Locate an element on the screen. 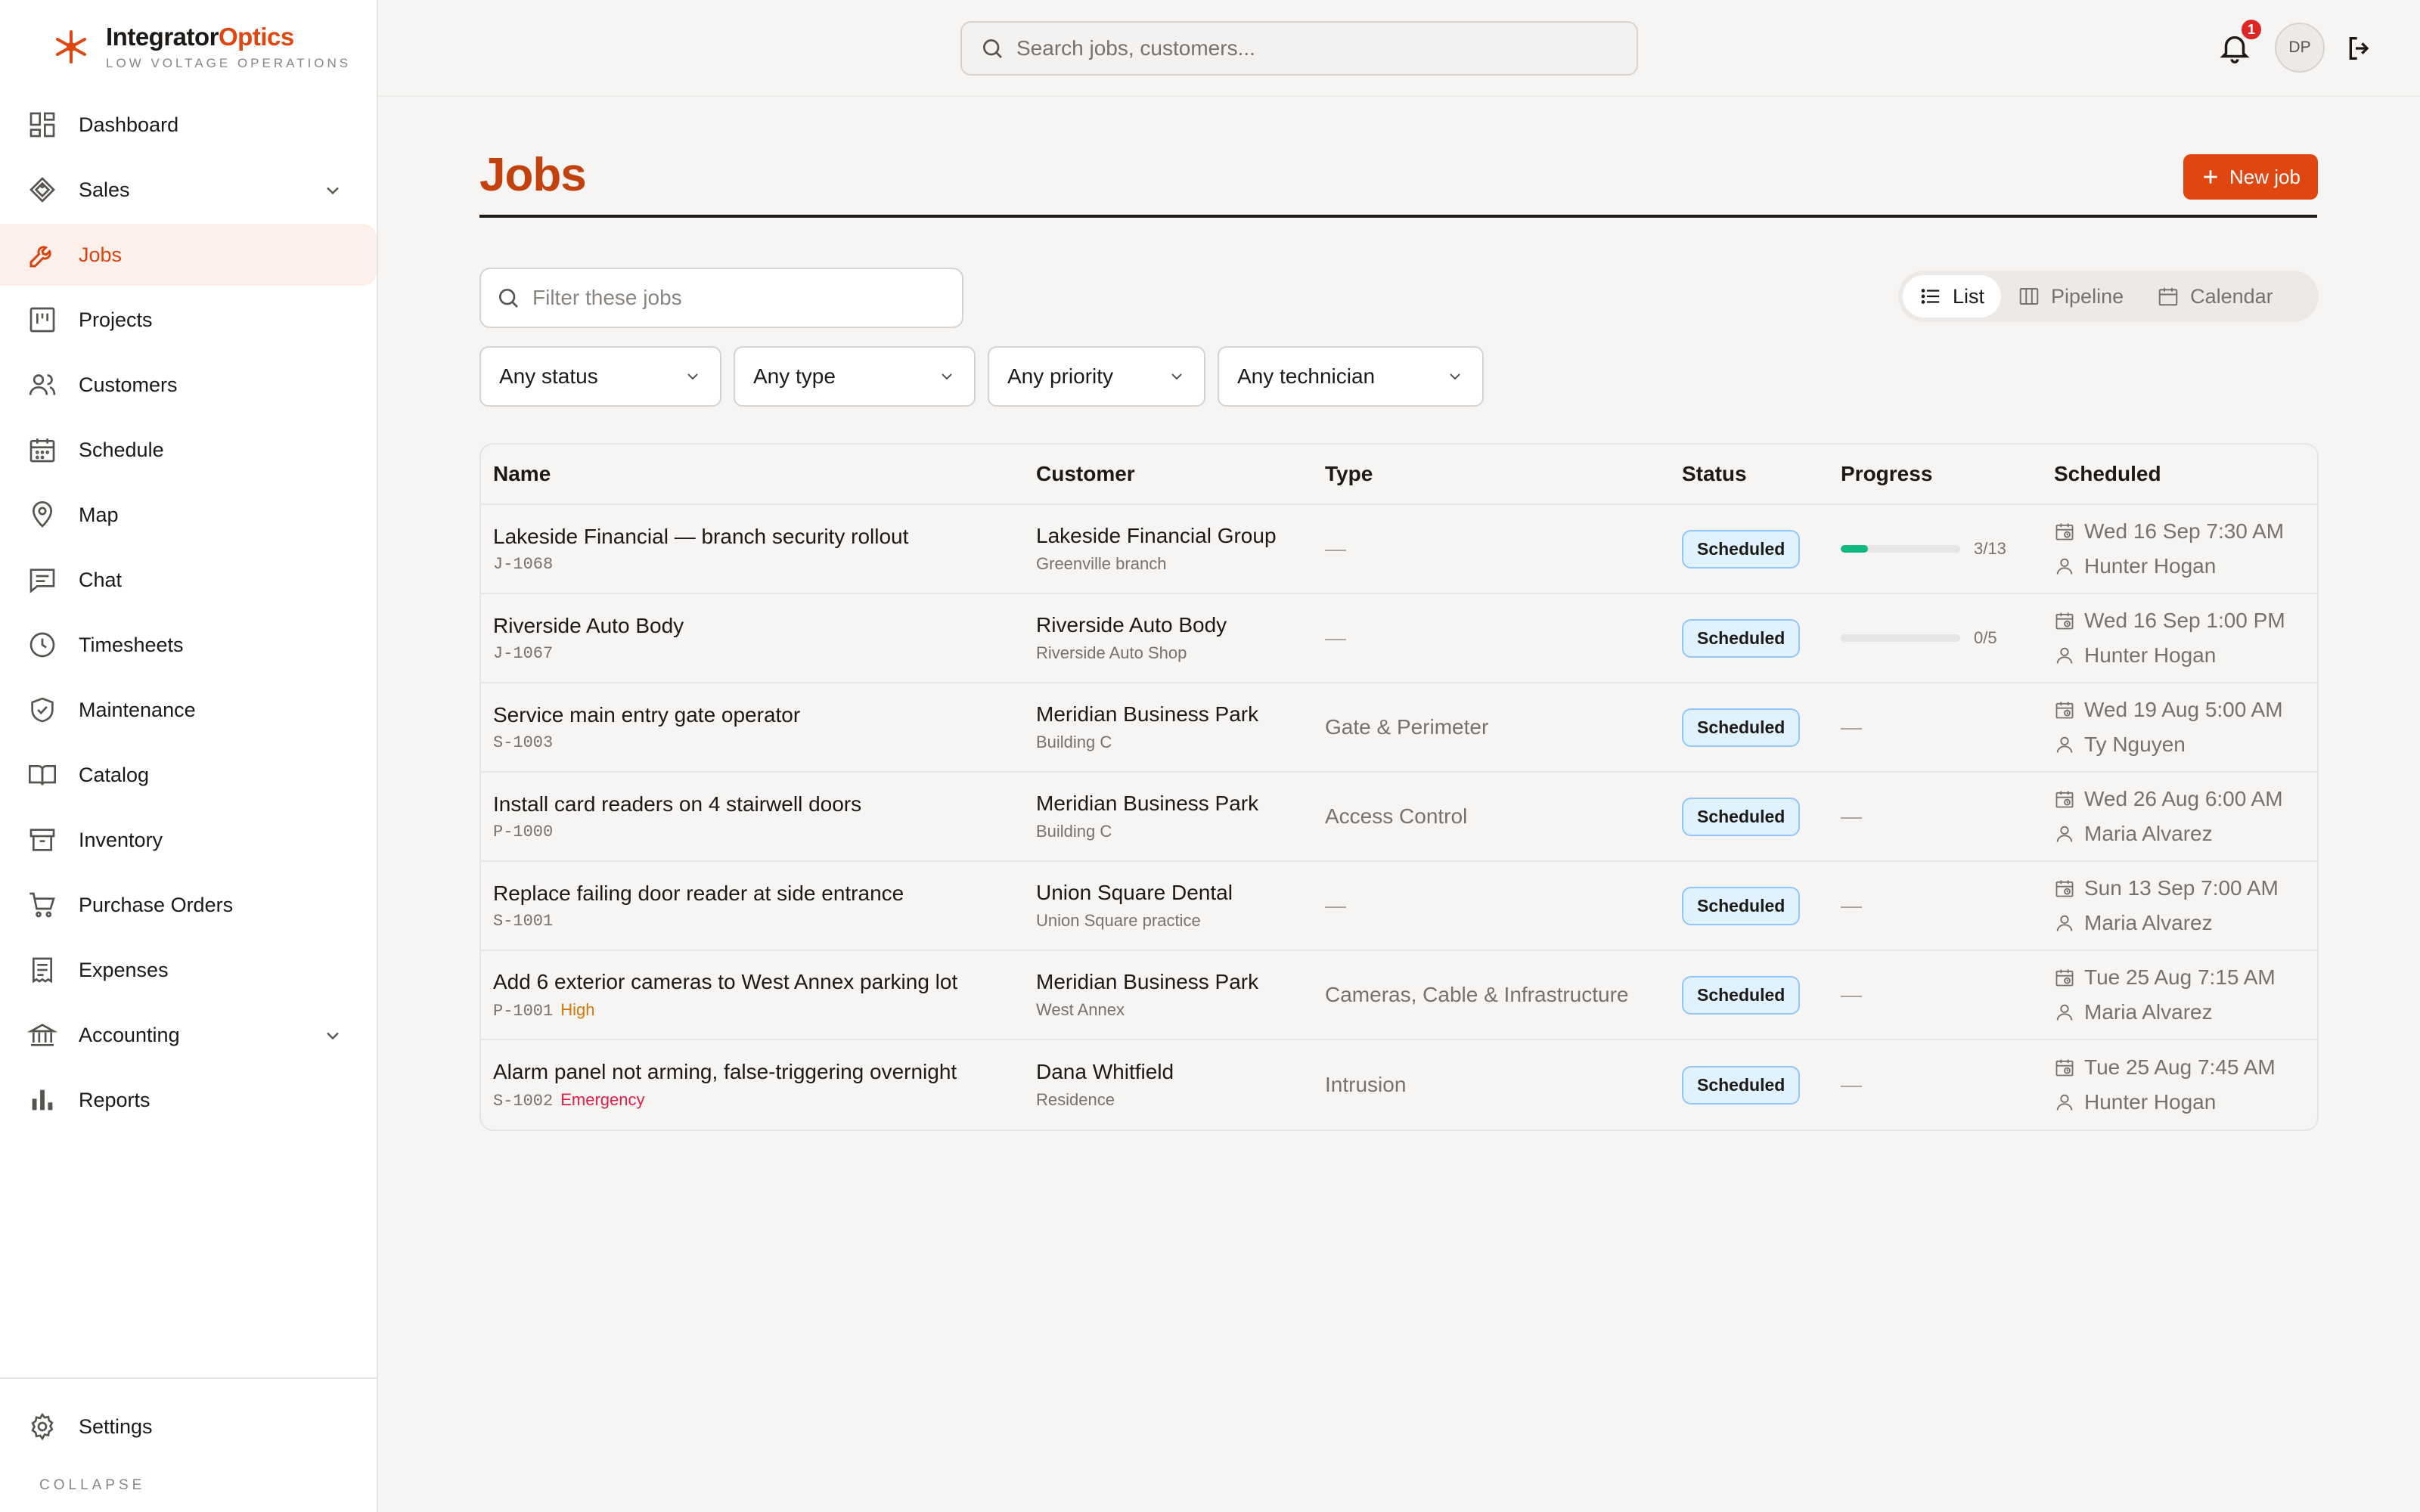  sidebar-item-jobs: Jobs is located at coordinates (188, 255).